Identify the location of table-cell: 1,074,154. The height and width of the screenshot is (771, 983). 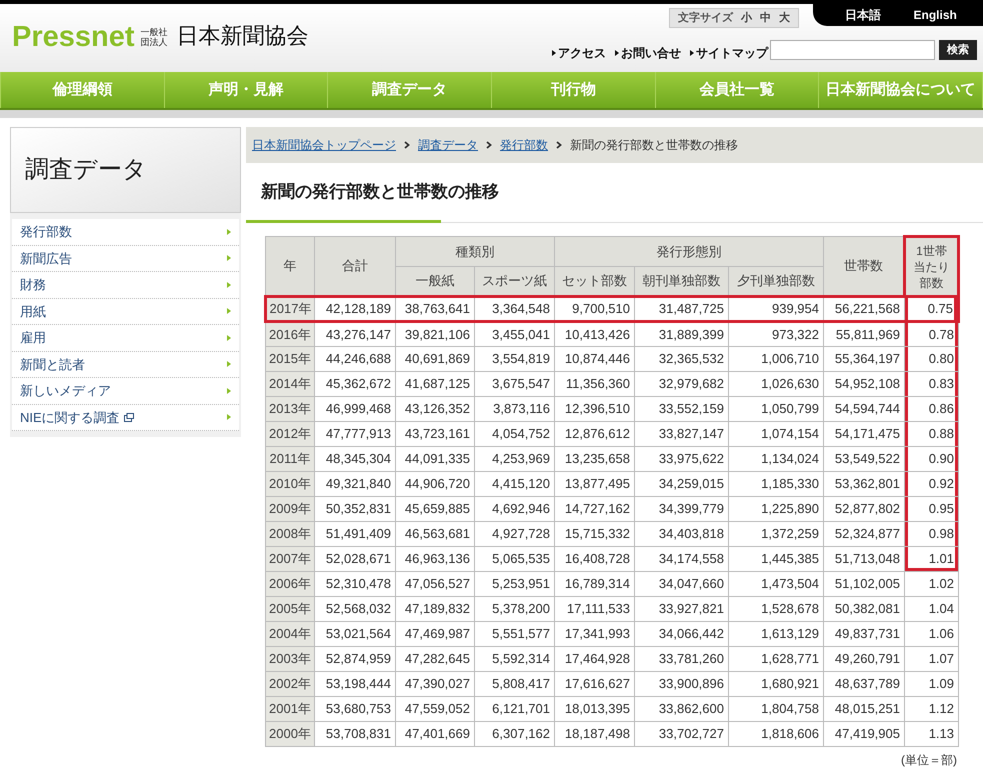
(776, 434).